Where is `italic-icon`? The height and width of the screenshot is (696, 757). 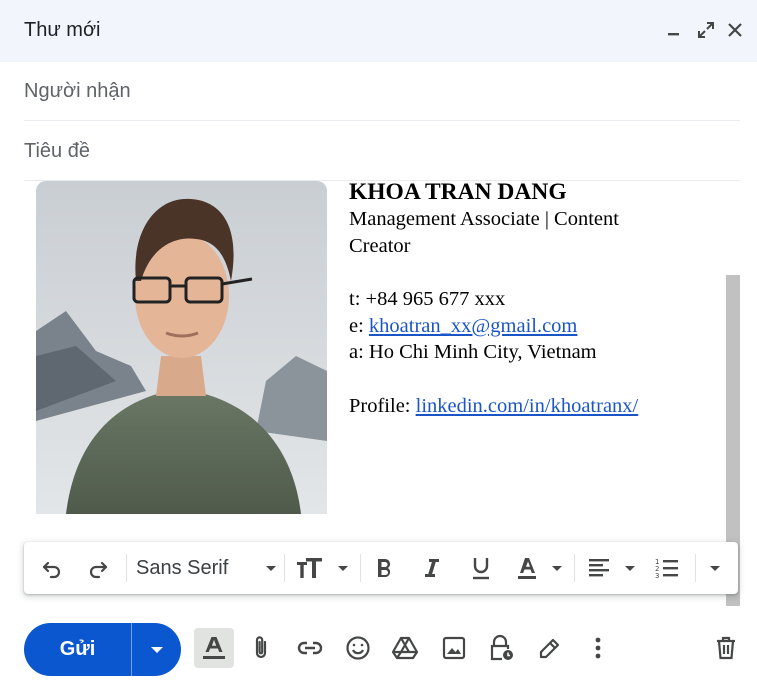 italic-icon is located at coordinates (432, 568).